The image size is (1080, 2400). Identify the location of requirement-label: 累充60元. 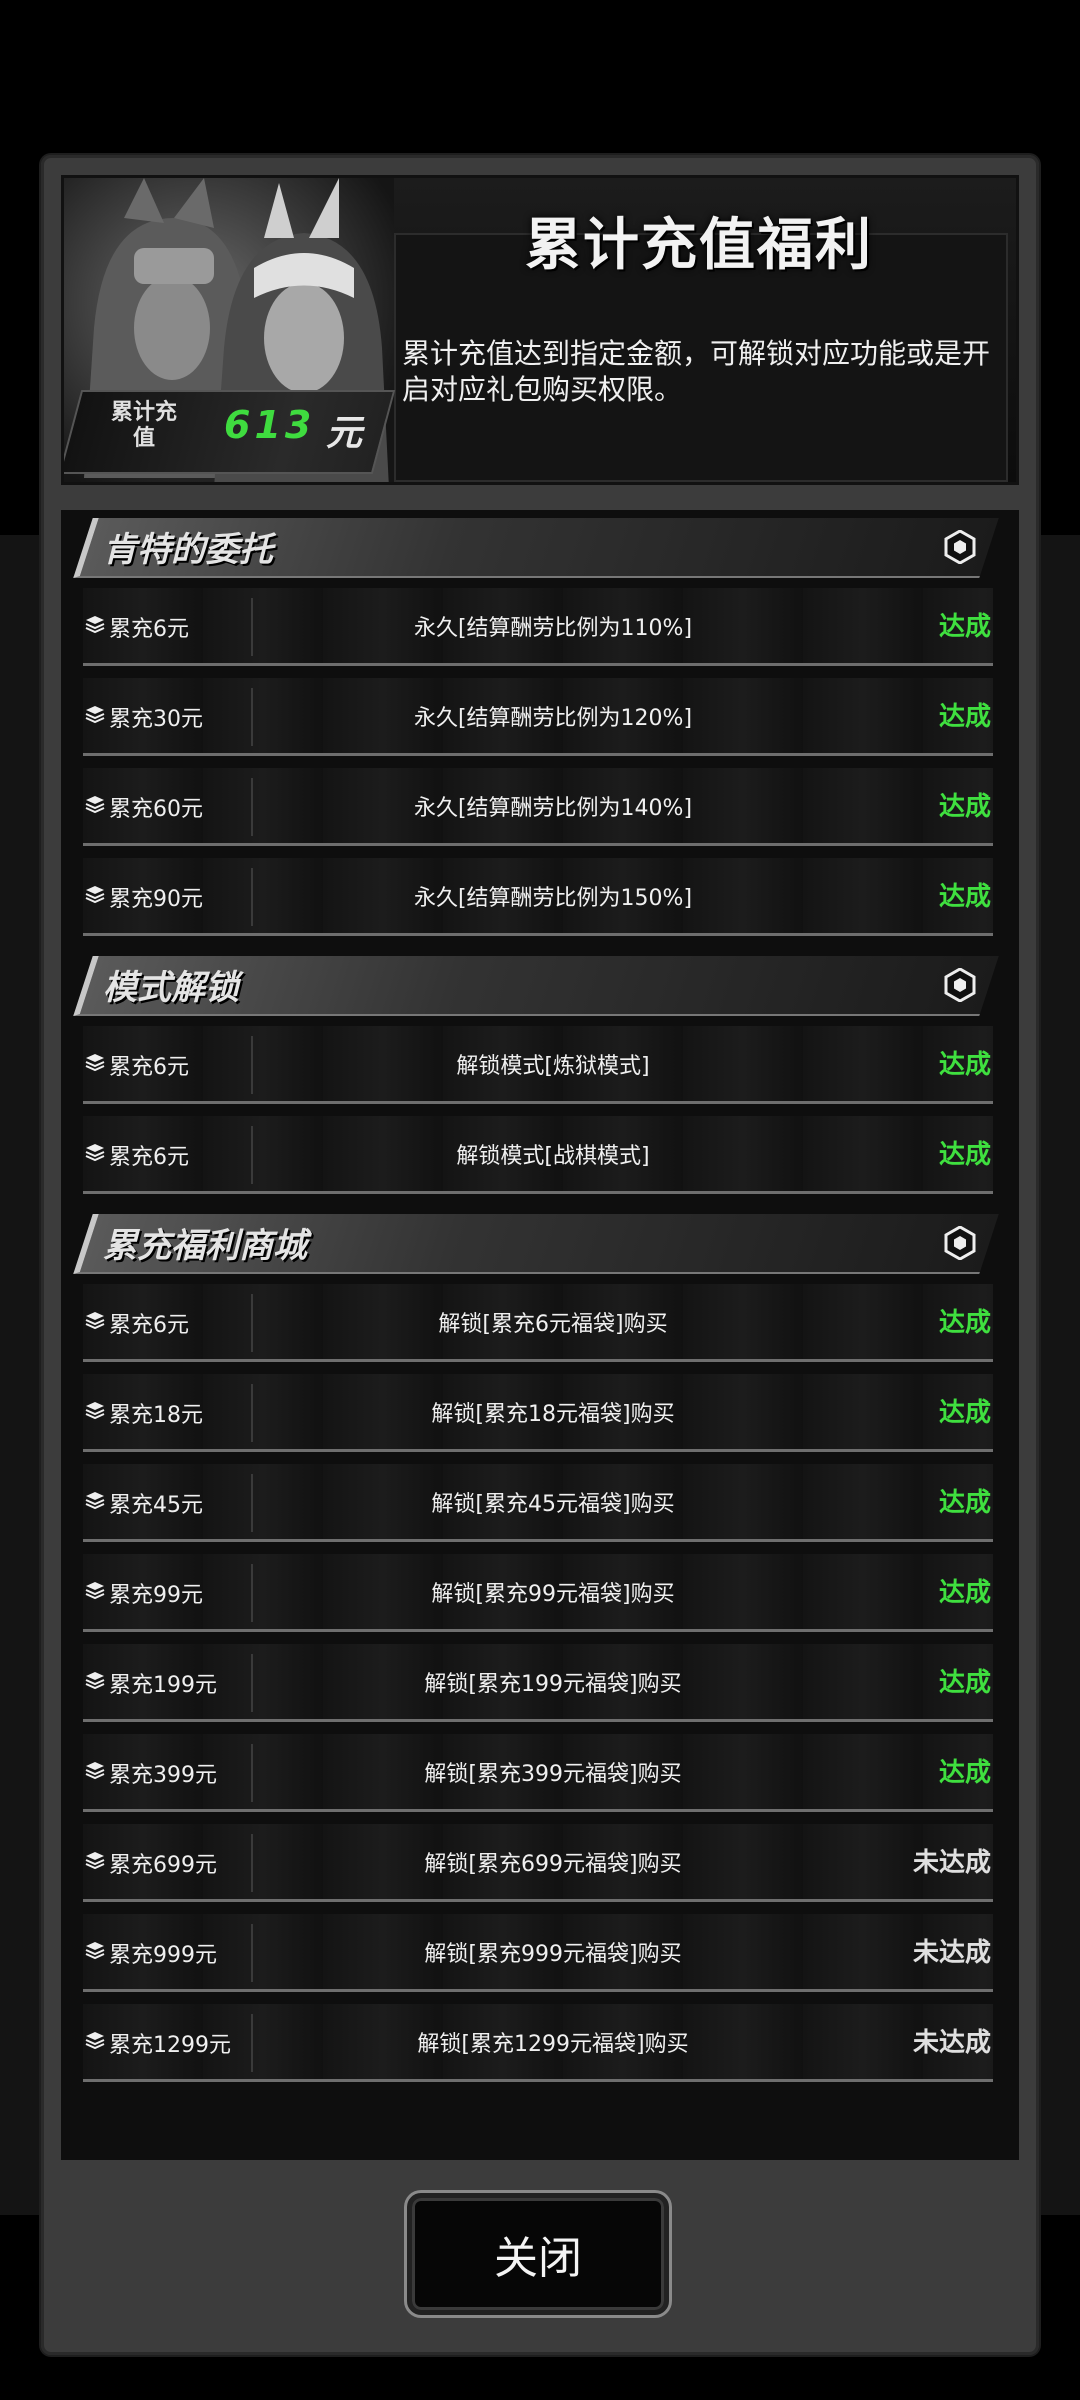
(156, 809).